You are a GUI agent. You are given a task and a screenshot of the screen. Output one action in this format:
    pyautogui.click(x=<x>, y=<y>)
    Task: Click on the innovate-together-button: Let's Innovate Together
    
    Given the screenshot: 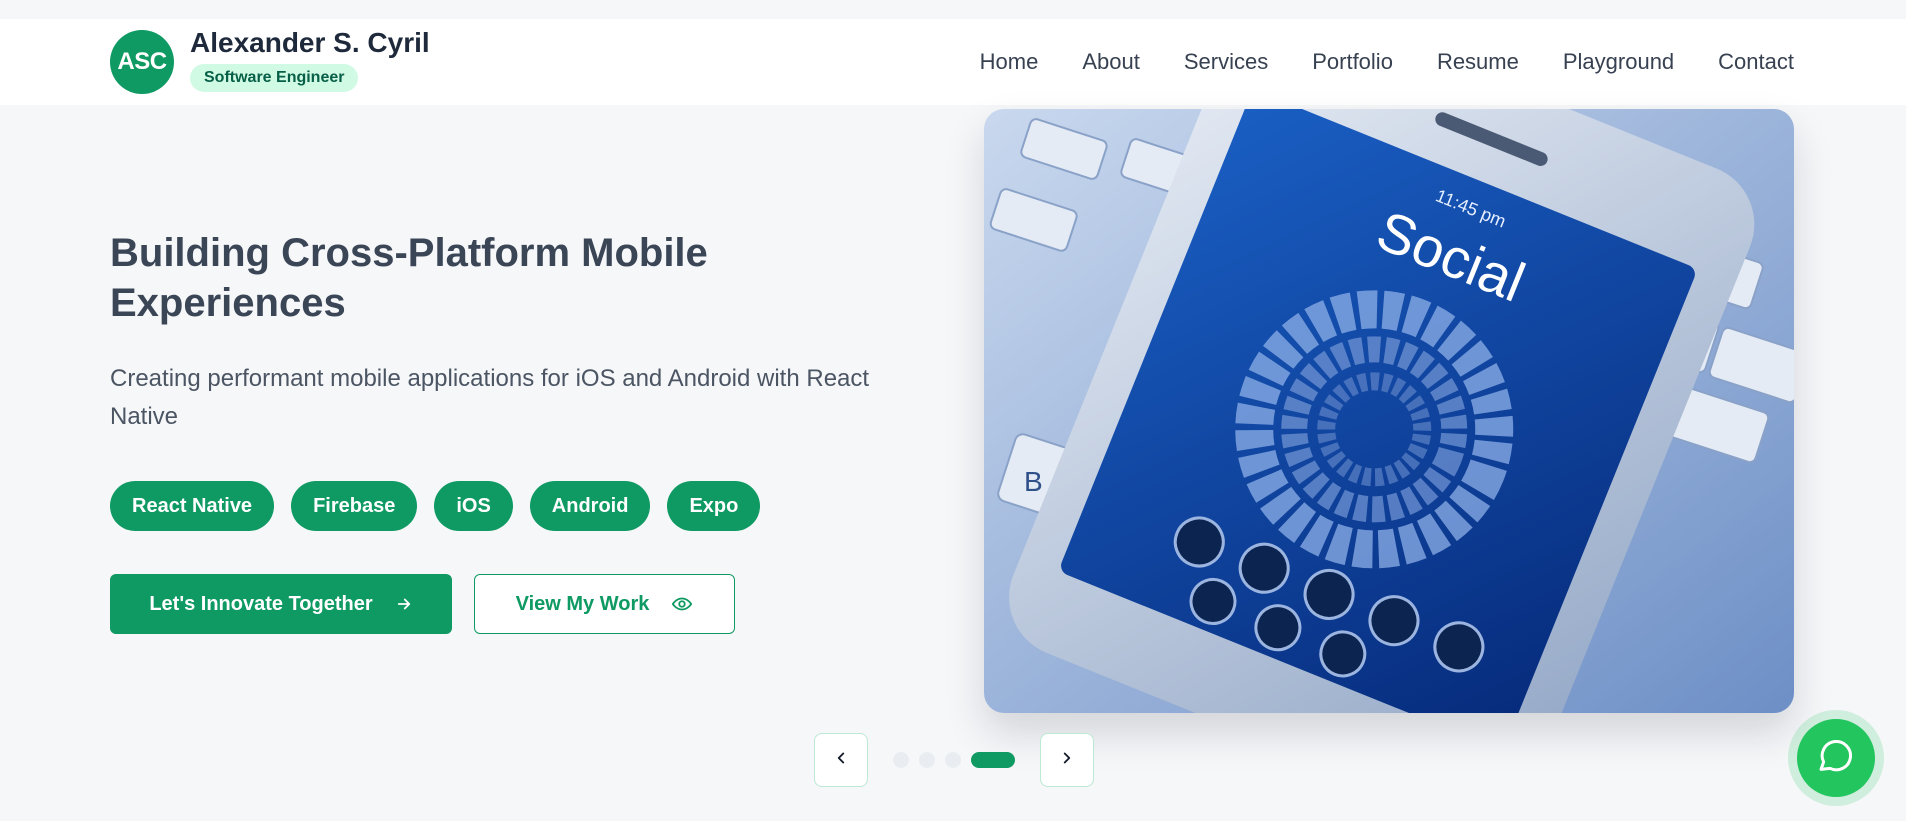 What is the action you would take?
    pyautogui.click(x=281, y=604)
    